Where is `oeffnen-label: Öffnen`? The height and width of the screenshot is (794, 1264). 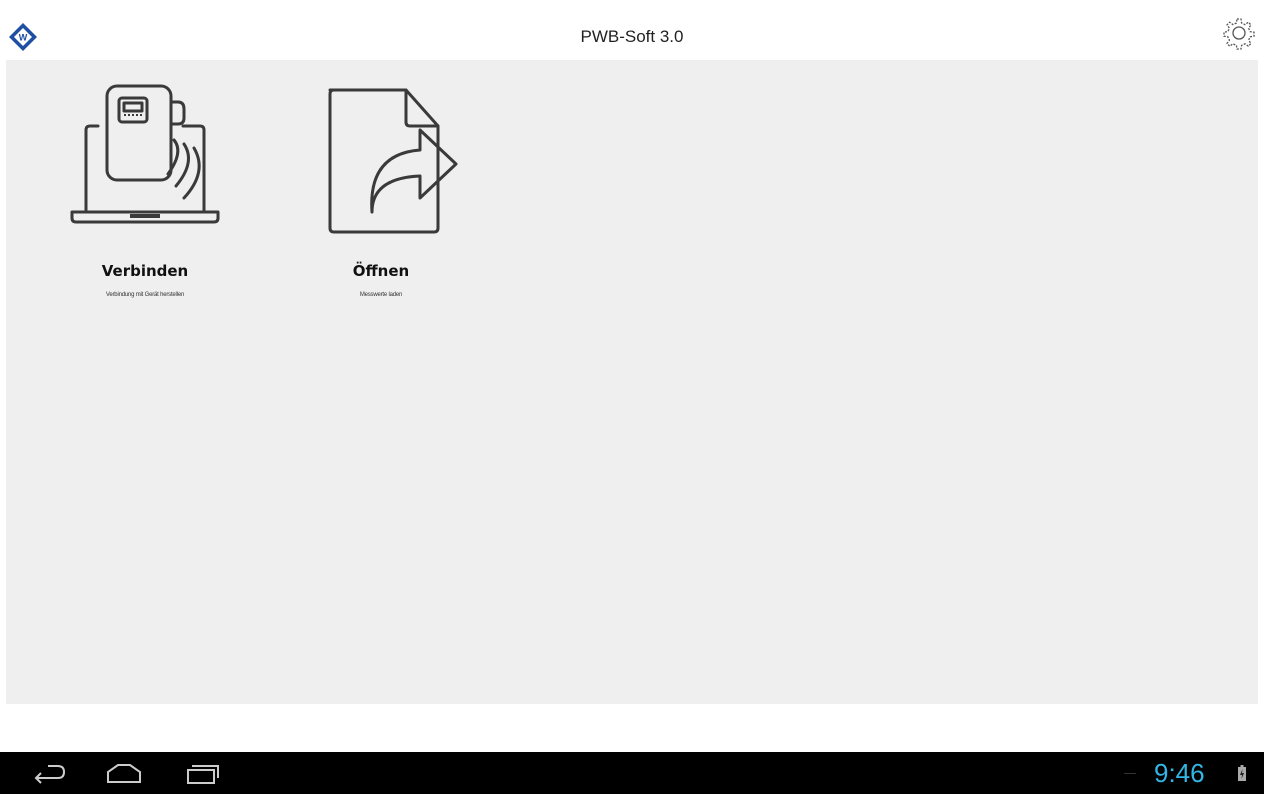 oeffnen-label: Öffnen is located at coordinates (381, 271).